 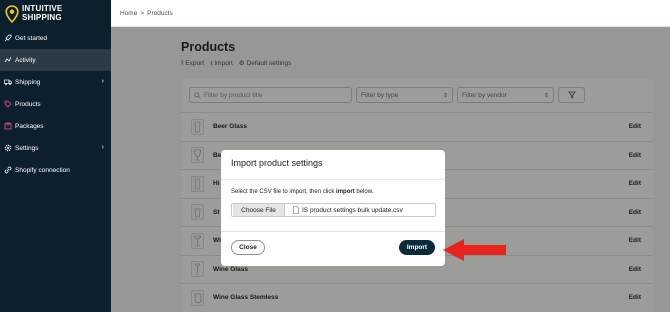 What do you see at coordinates (345, 192) in the screenshot?
I see `instruction-bold: import` at bounding box center [345, 192].